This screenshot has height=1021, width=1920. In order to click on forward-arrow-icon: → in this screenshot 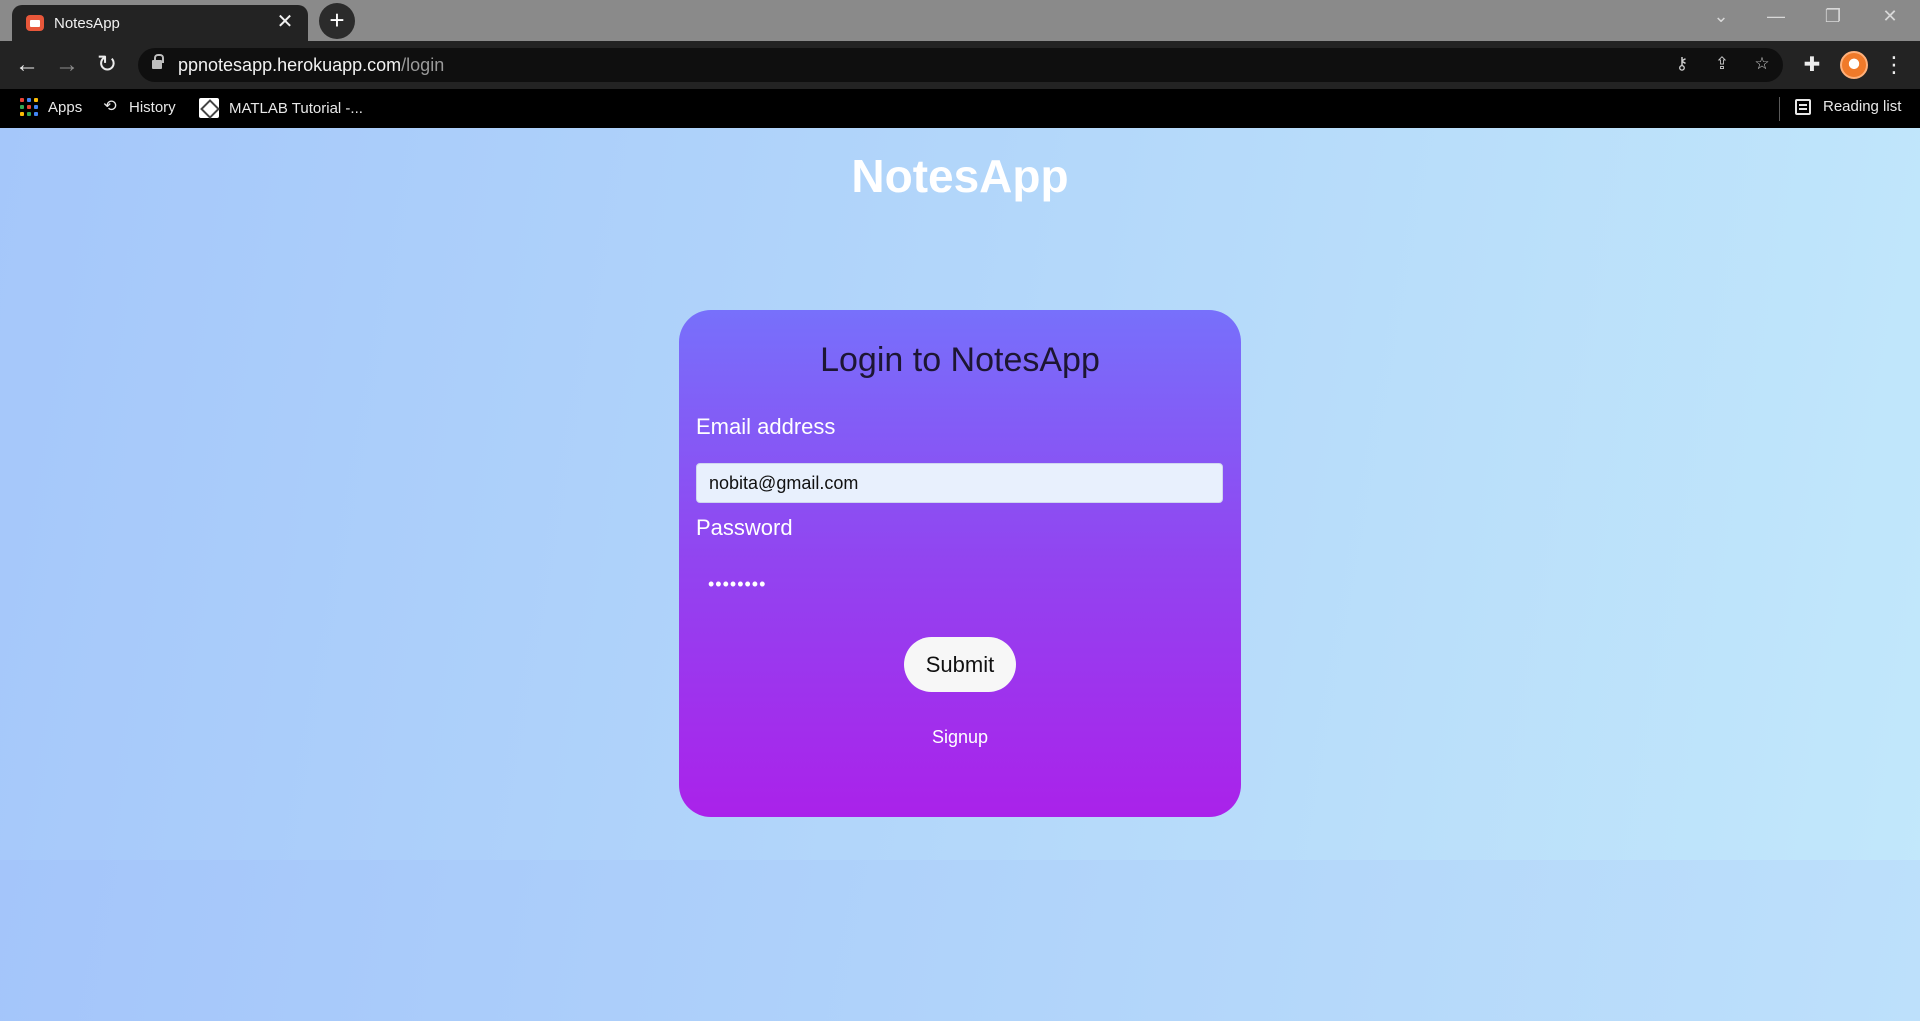, I will do `click(67, 65)`.